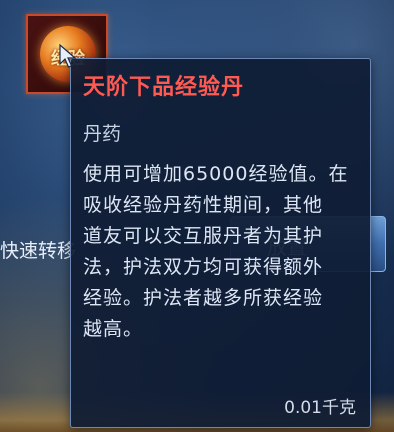 The image size is (394, 432). Describe the element at coordinates (203, 298) in the screenshot. I see `description-line: 经验。护法者越多所获经验` at that location.